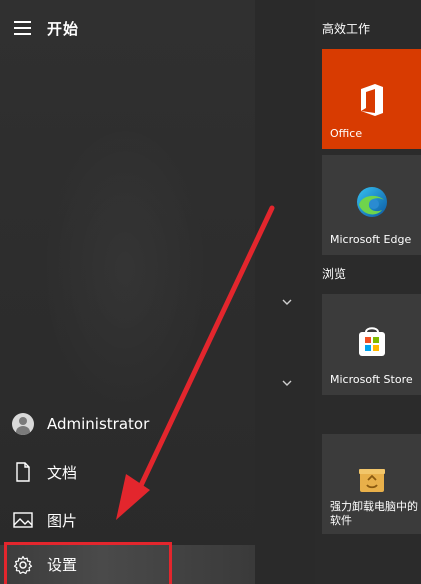 Image resolution: width=421 pixels, height=584 pixels. I want to click on nav-item-user: Administrator, so click(127, 424).